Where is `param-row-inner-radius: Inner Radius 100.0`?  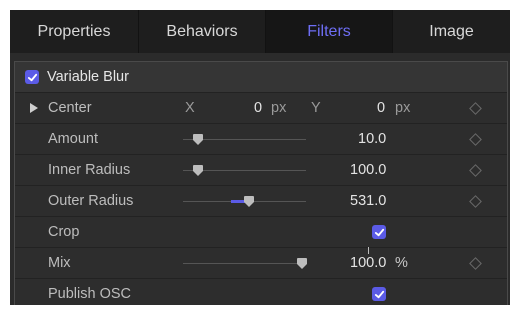
param-row-inner-radius: Inner Radius 100.0 is located at coordinates (261, 170).